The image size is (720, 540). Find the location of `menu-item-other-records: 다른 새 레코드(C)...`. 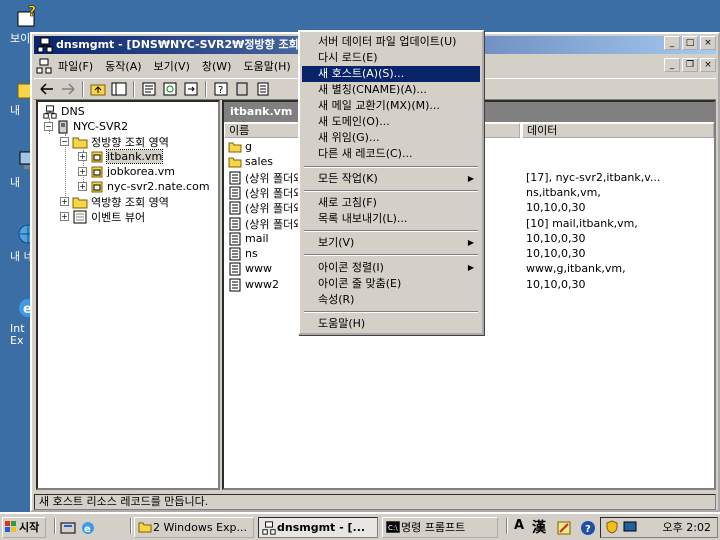

menu-item-other-records: 다른 새 레코드(C)... is located at coordinates (391, 154).